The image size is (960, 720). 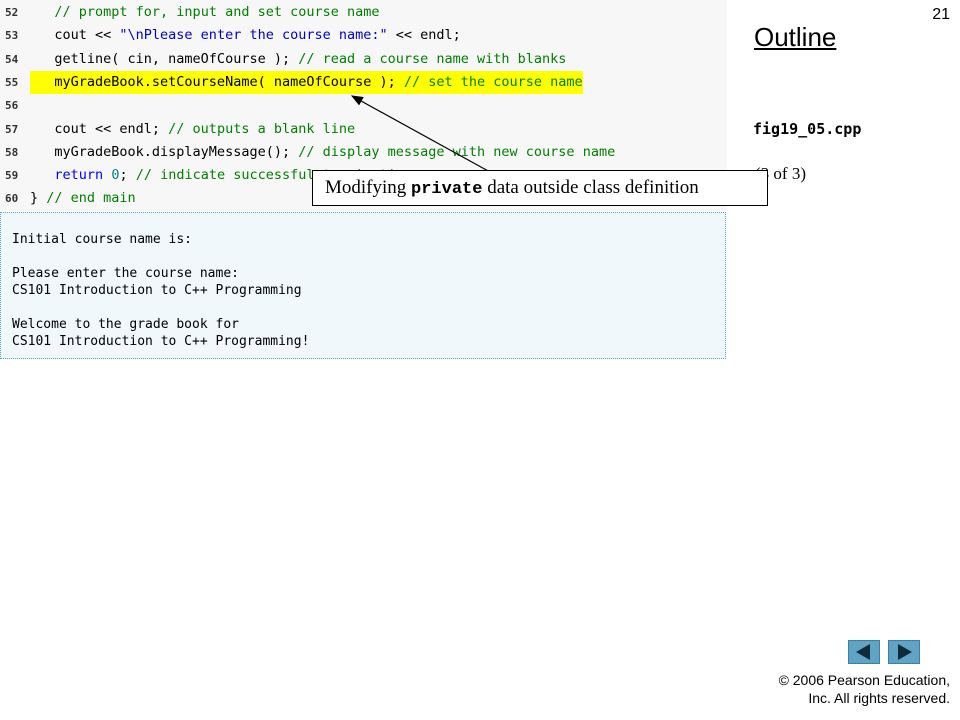 I want to click on code-token: cout << endl;, so click(x=99, y=128).